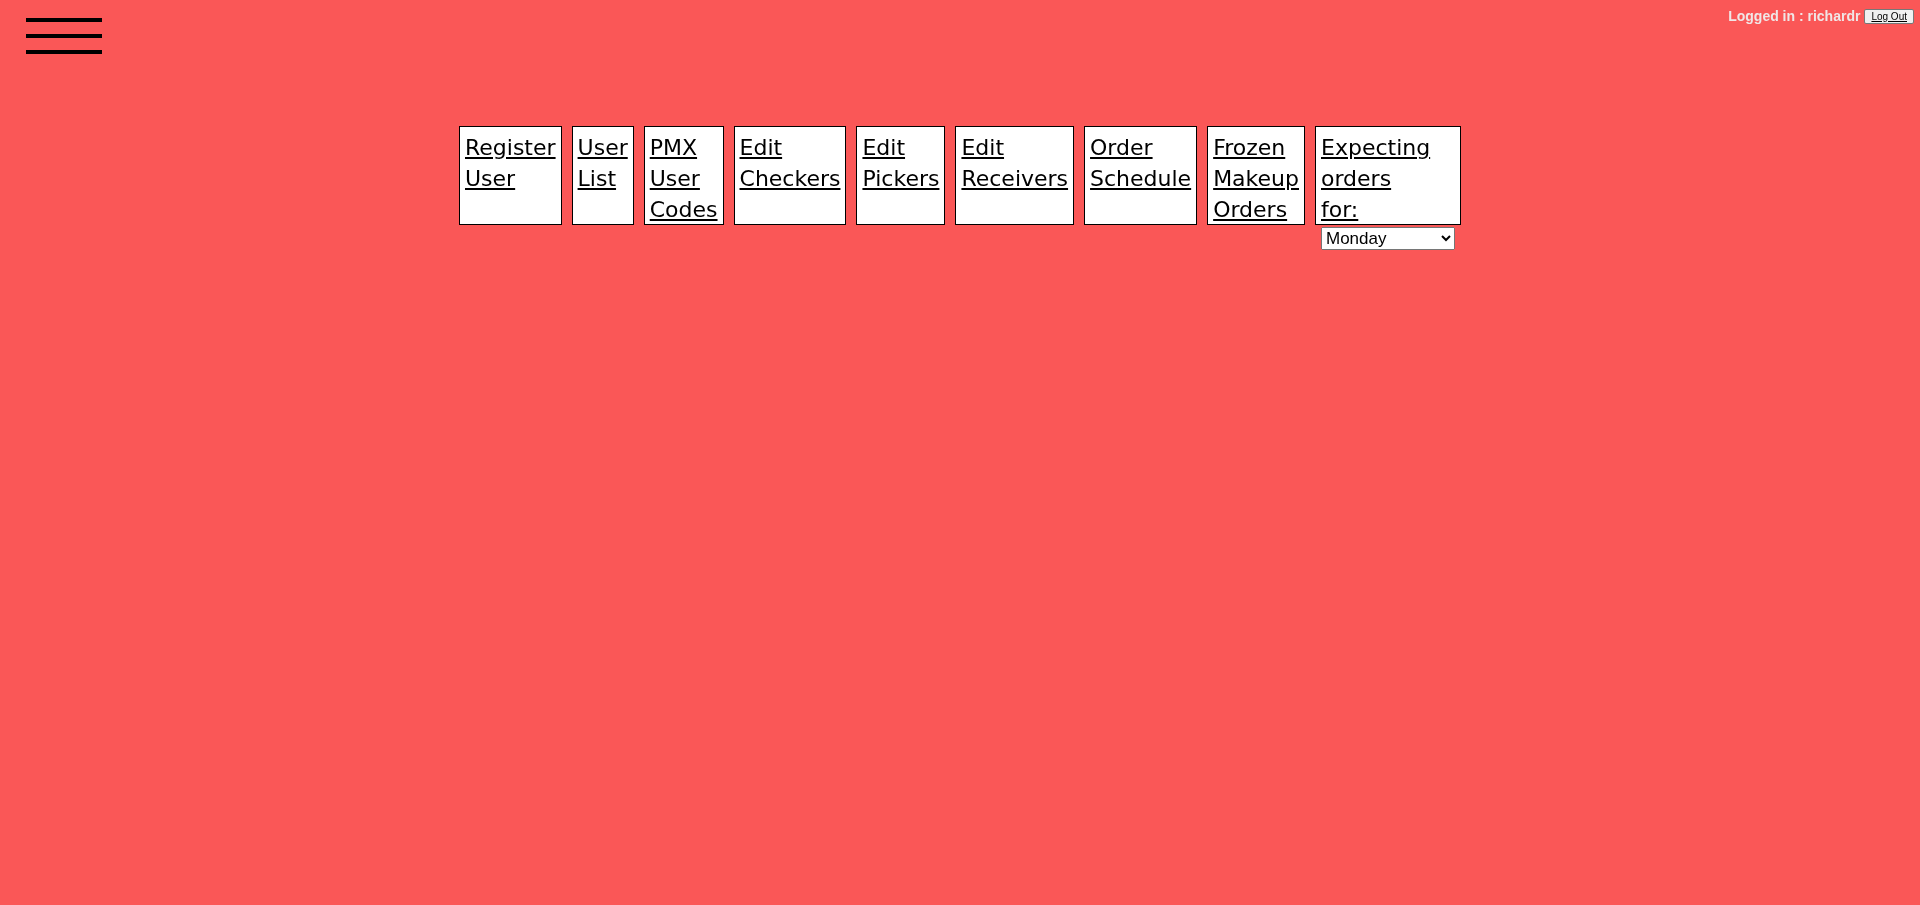  Describe the element at coordinates (1388, 238) in the screenshot. I see `day-select: Monday` at that location.